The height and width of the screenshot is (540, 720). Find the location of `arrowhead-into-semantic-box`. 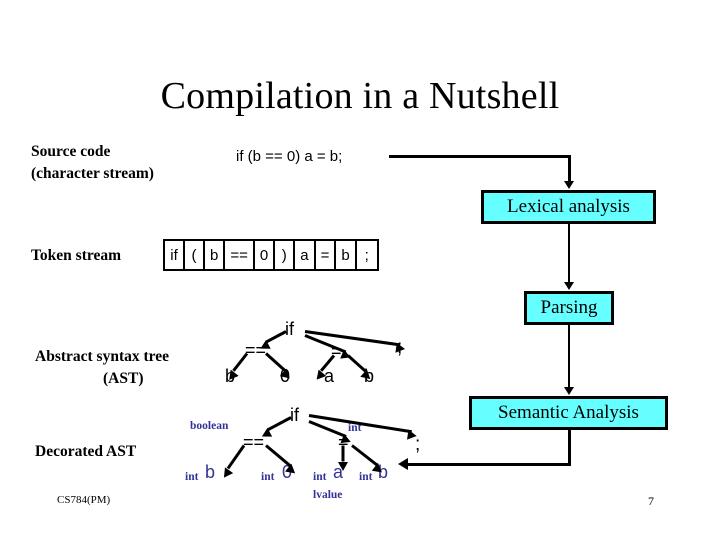

arrowhead-into-semantic-box is located at coordinates (569, 391).